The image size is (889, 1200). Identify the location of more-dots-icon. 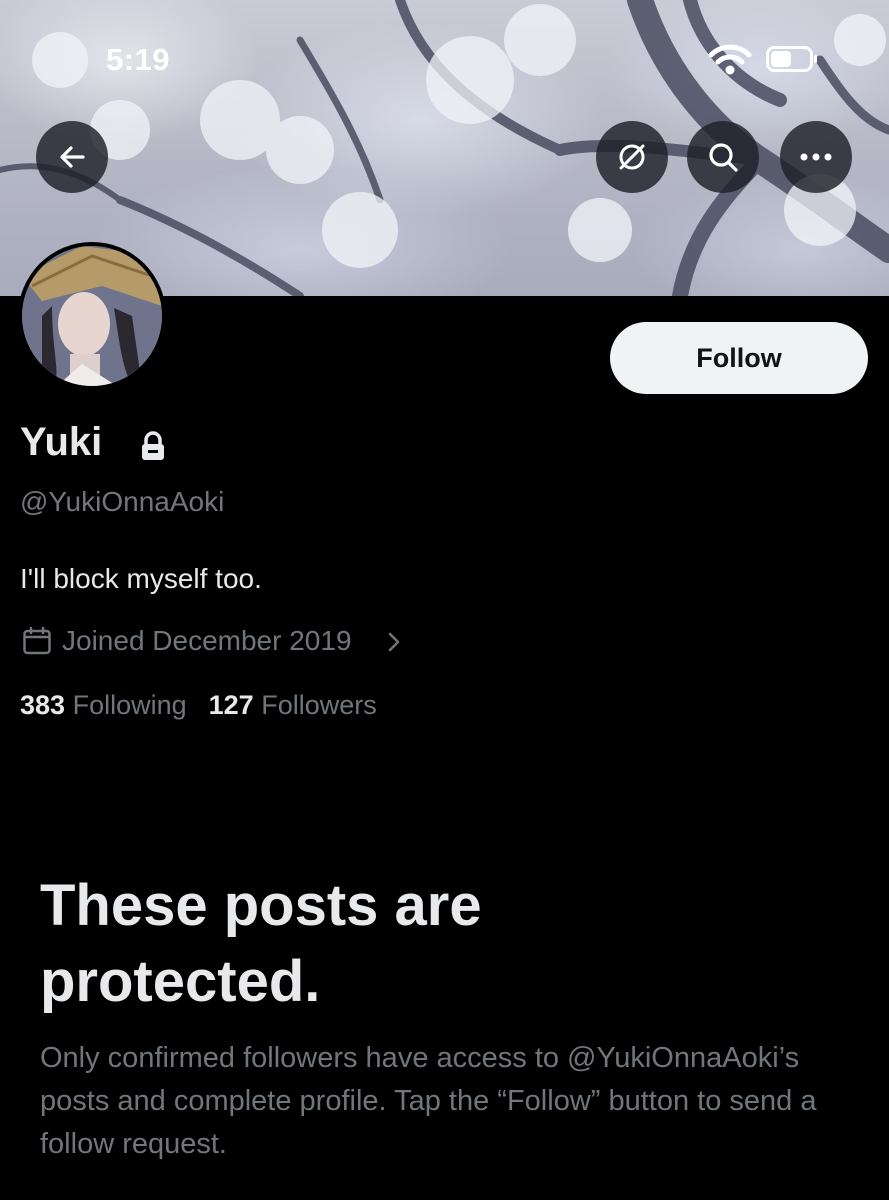
(816, 157).